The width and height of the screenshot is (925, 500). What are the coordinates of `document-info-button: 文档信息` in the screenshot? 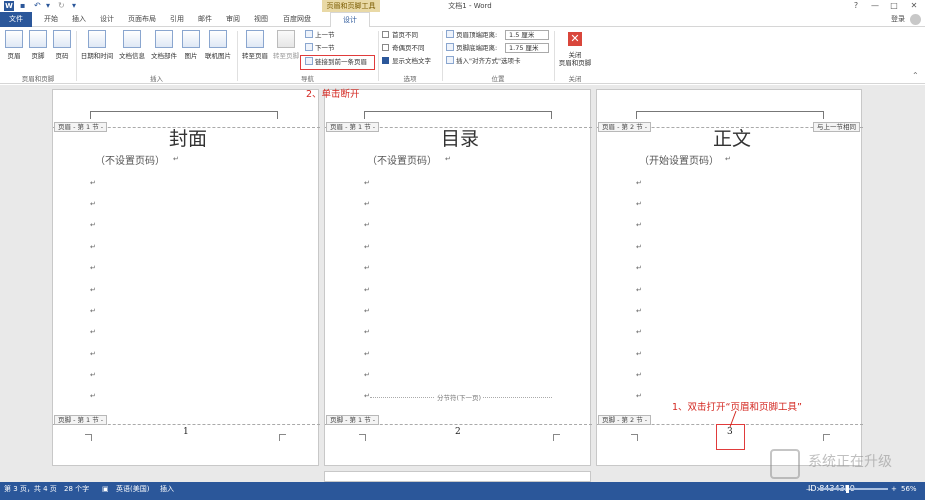 It's located at (132, 45).